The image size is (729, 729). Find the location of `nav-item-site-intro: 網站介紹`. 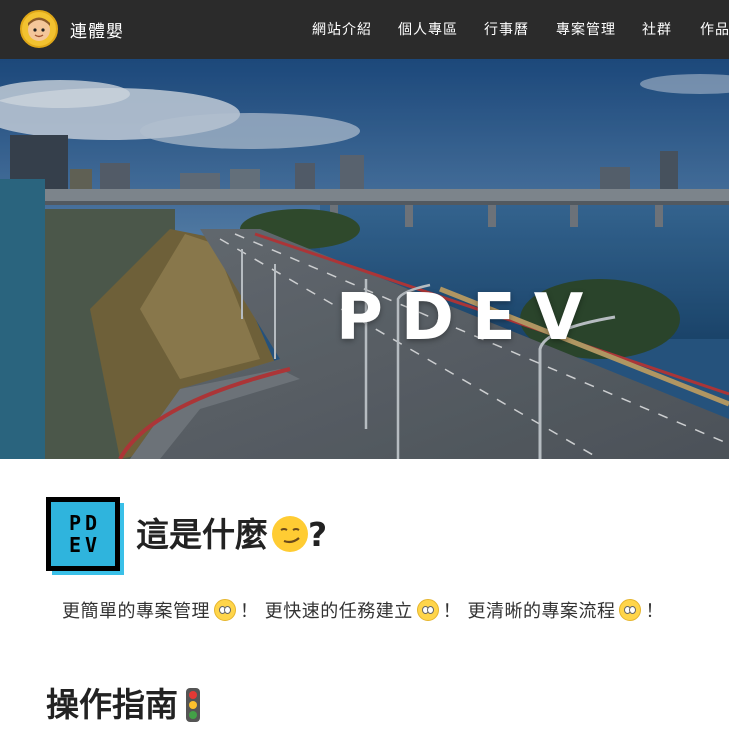

nav-item-site-intro: 網站介紹 is located at coordinates (342, 30).